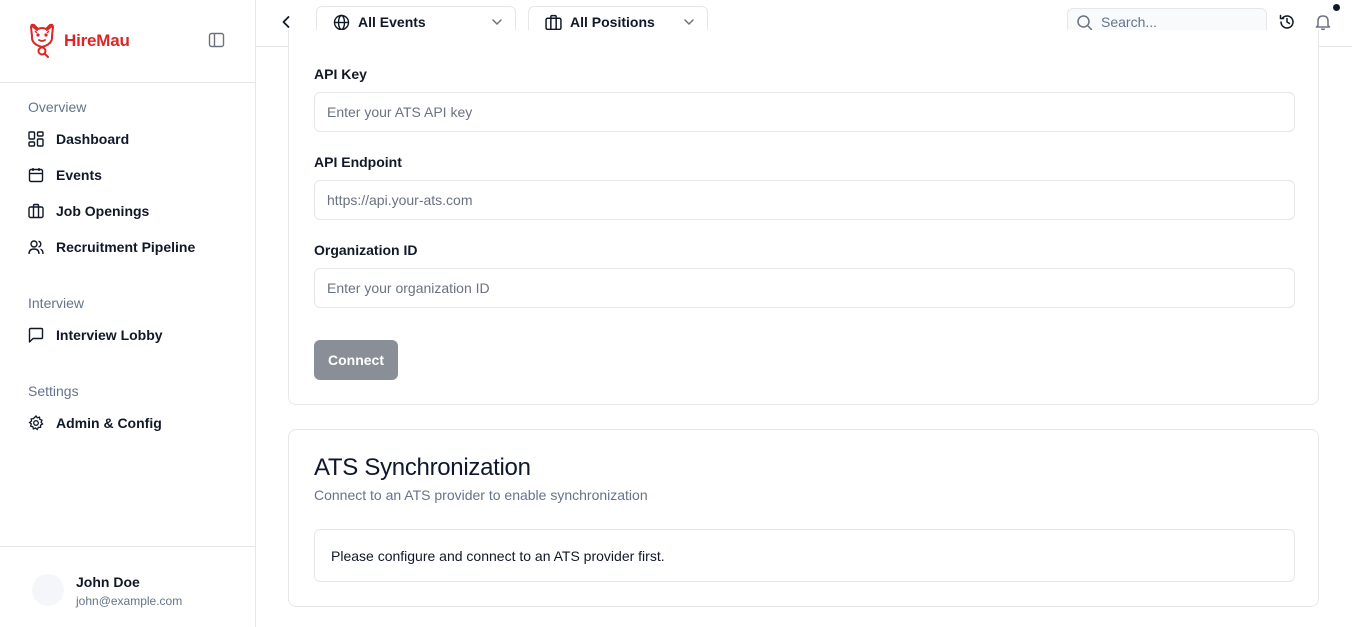  What do you see at coordinates (340, 74) in the screenshot?
I see `api-key-label: API Key` at bounding box center [340, 74].